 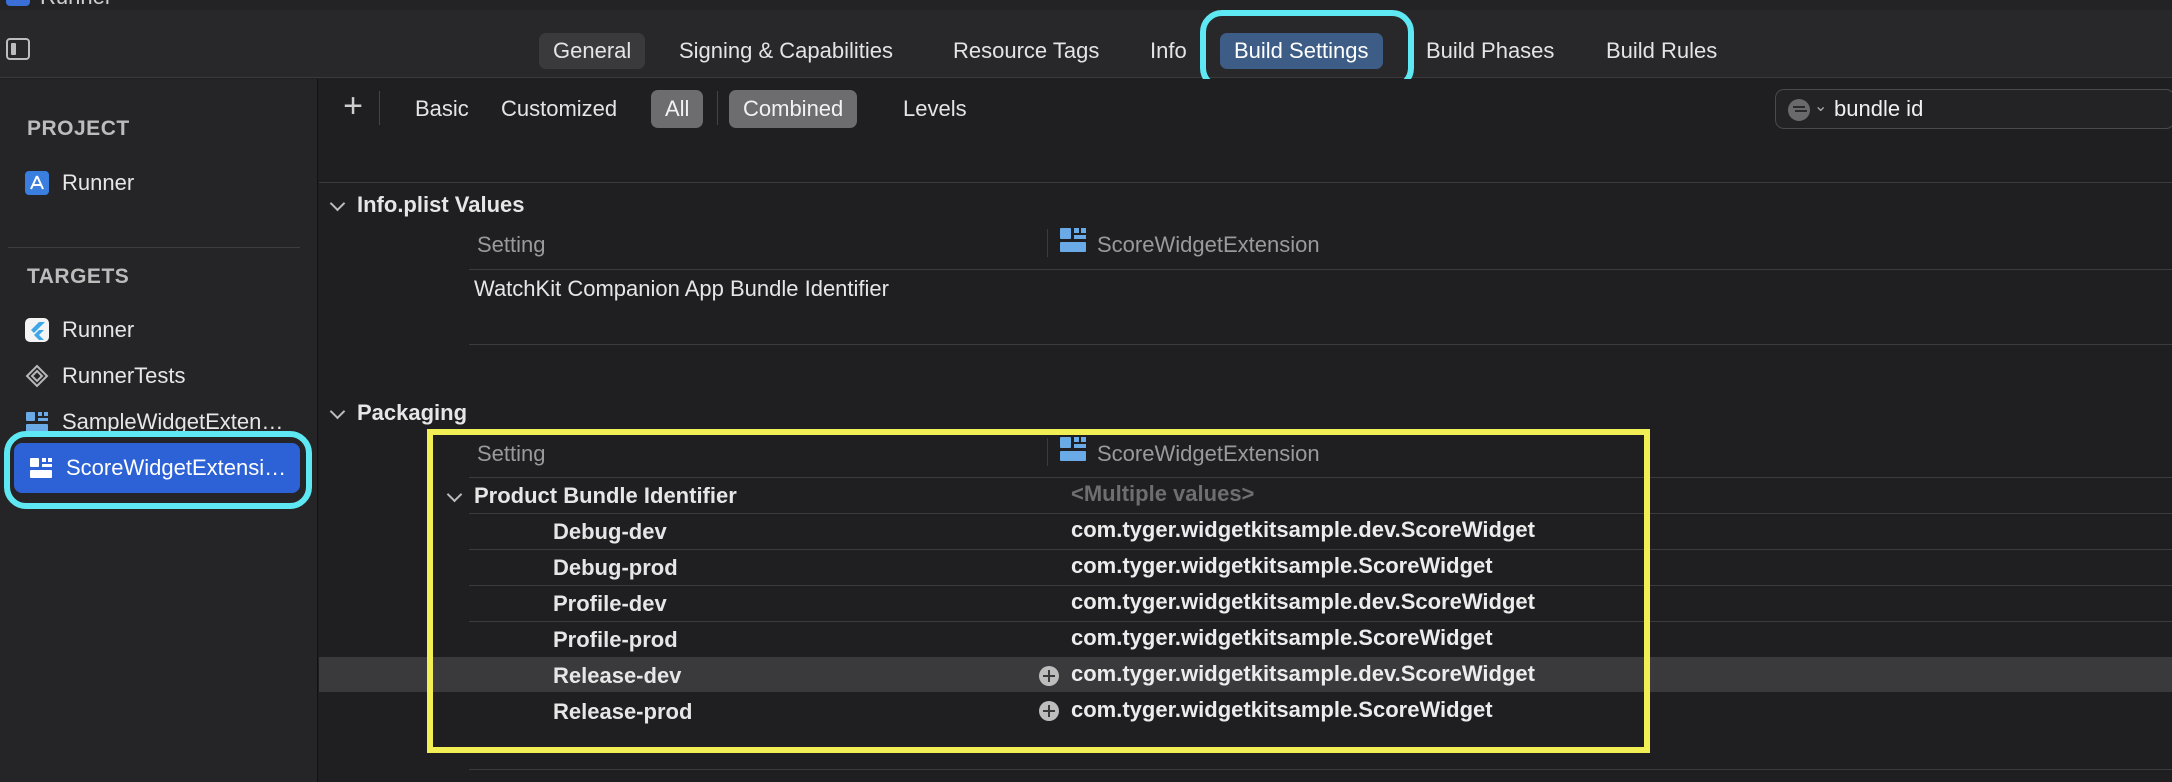 I want to click on widget-extension-icon, so click(x=1073, y=240).